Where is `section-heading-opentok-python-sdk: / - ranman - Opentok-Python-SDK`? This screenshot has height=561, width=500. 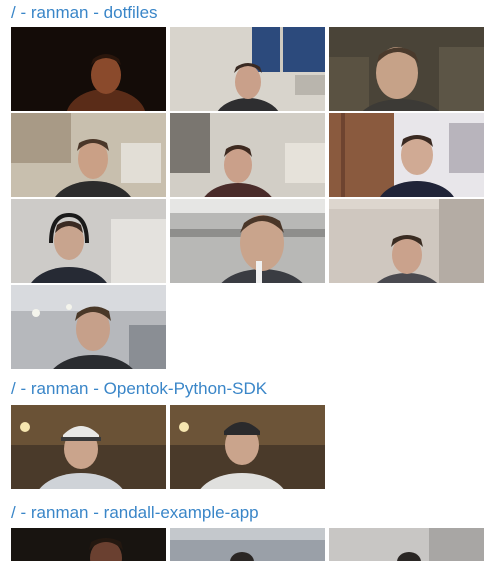 section-heading-opentok-python-sdk: / - ranman - Opentok-Python-SDK is located at coordinates (139, 389).